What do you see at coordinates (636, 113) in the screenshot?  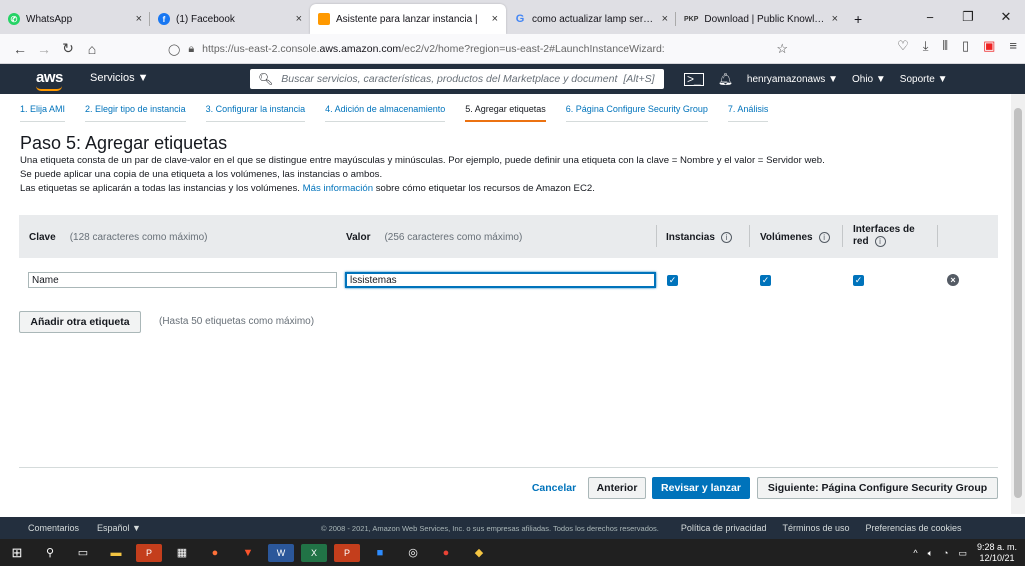 I see `step-6: 6. Página Configure Security Group` at bounding box center [636, 113].